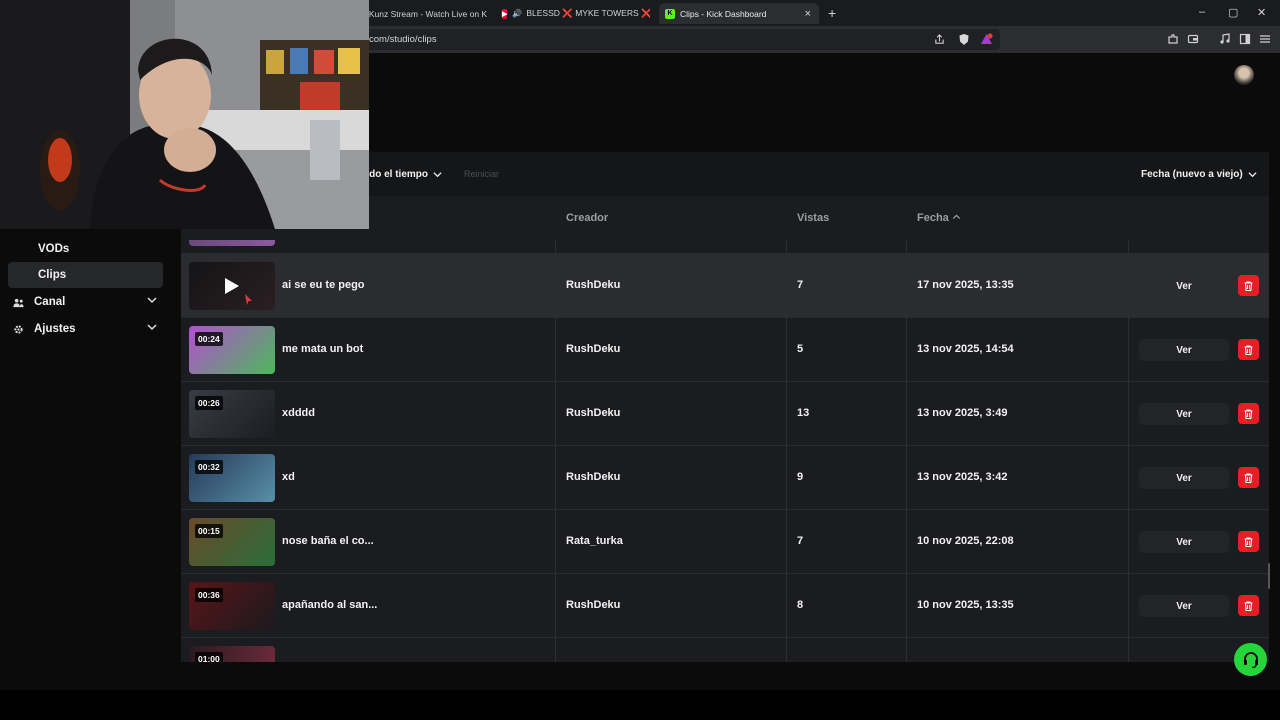 This screenshot has height=720, width=1280. What do you see at coordinates (232, 478) in the screenshot?
I see `clip-thumbnail: 00:32` at bounding box center [232, 478].